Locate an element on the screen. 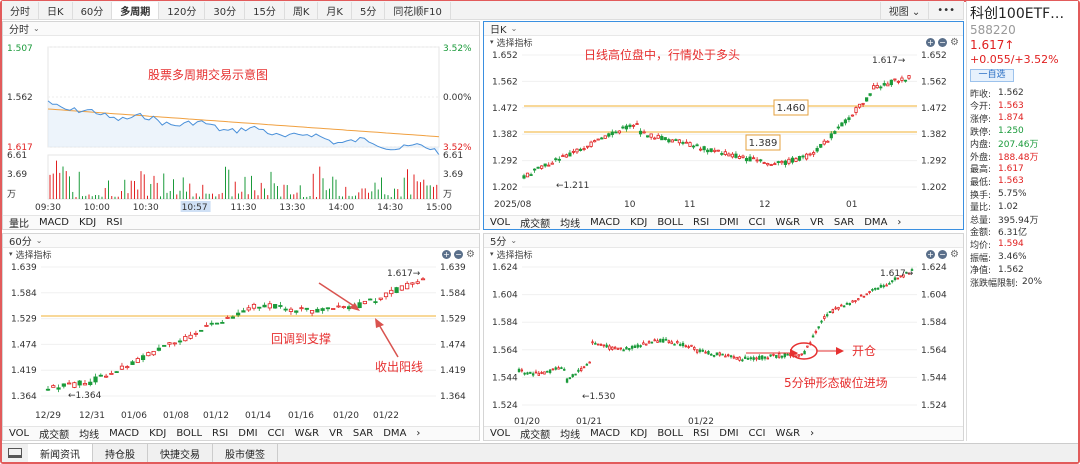 The image size is (1080, 464). period-tab-10: 同花顺F10 is located at coordinates (418, 10).